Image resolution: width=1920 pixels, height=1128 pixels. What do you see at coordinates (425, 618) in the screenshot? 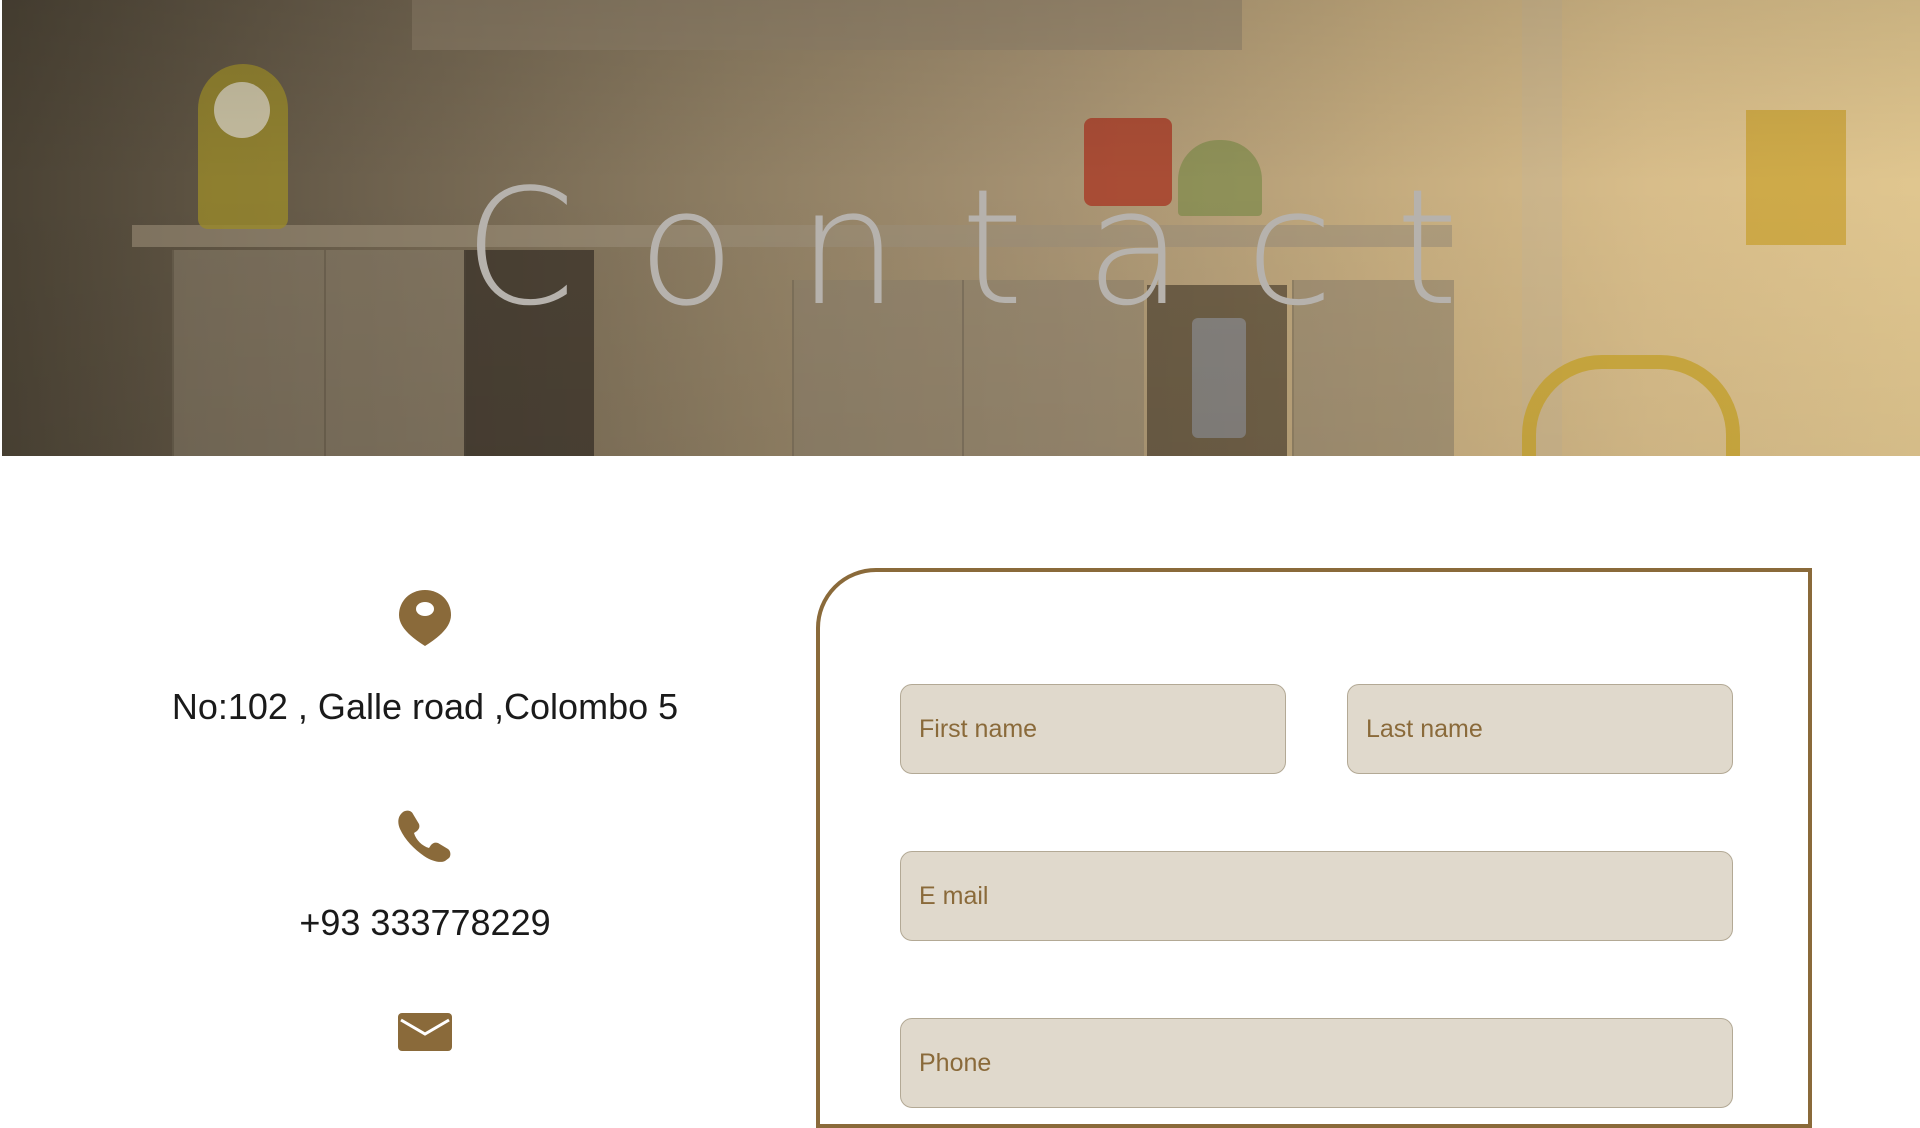
I see `map-pin-icon` at bounding box center [425, 618].